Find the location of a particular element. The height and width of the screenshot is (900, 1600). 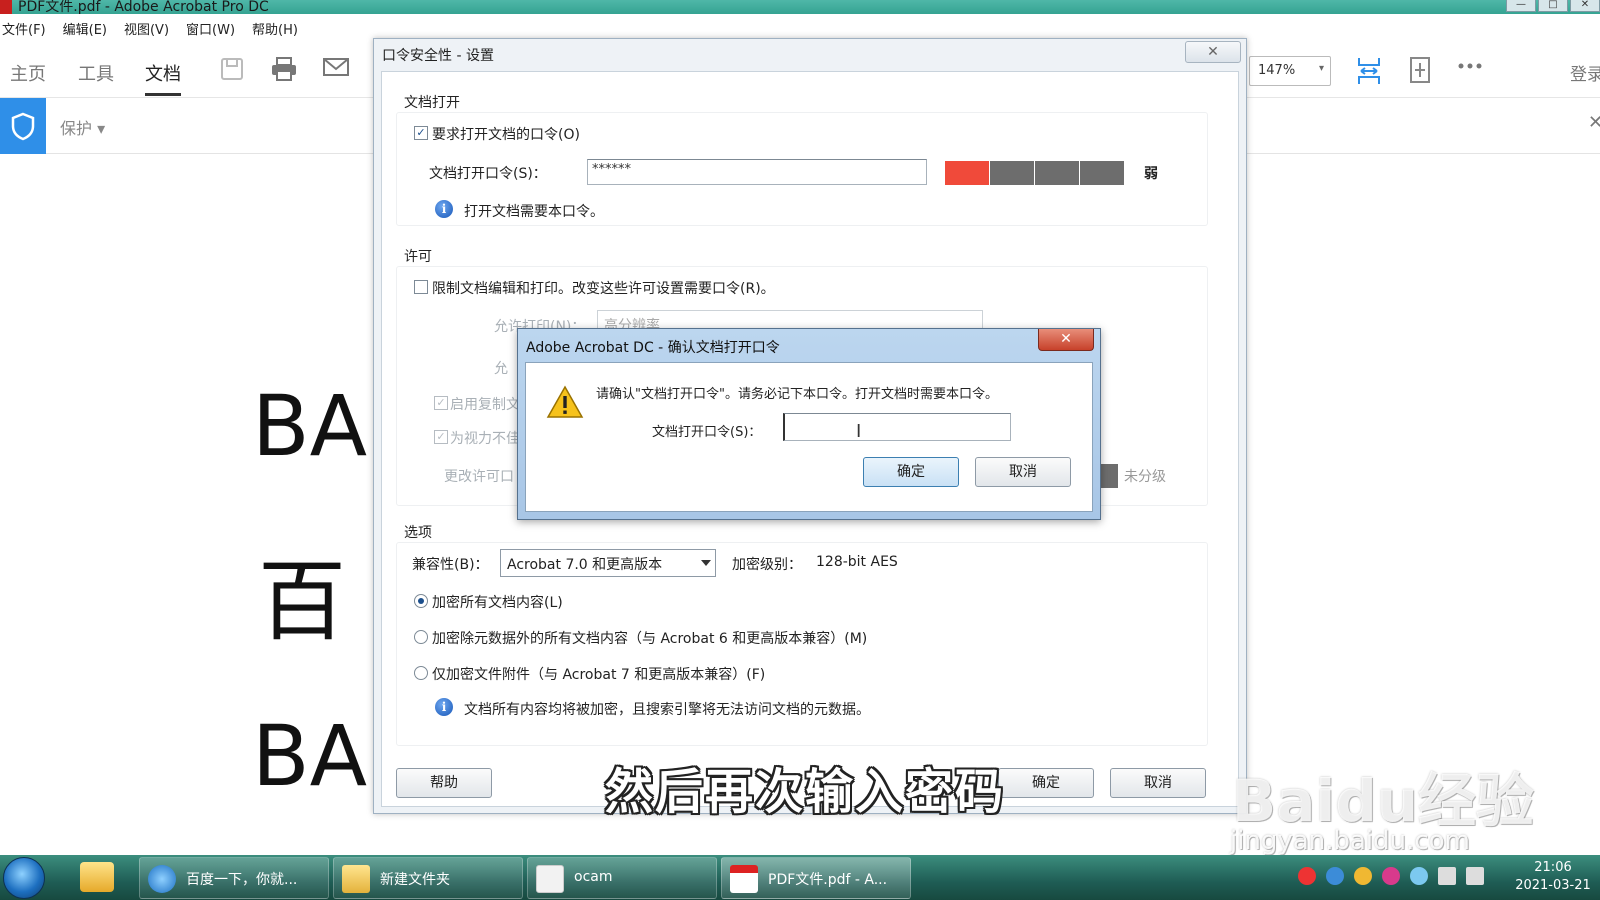

text-cursor-icon: I is located at coordinates (859, 431).